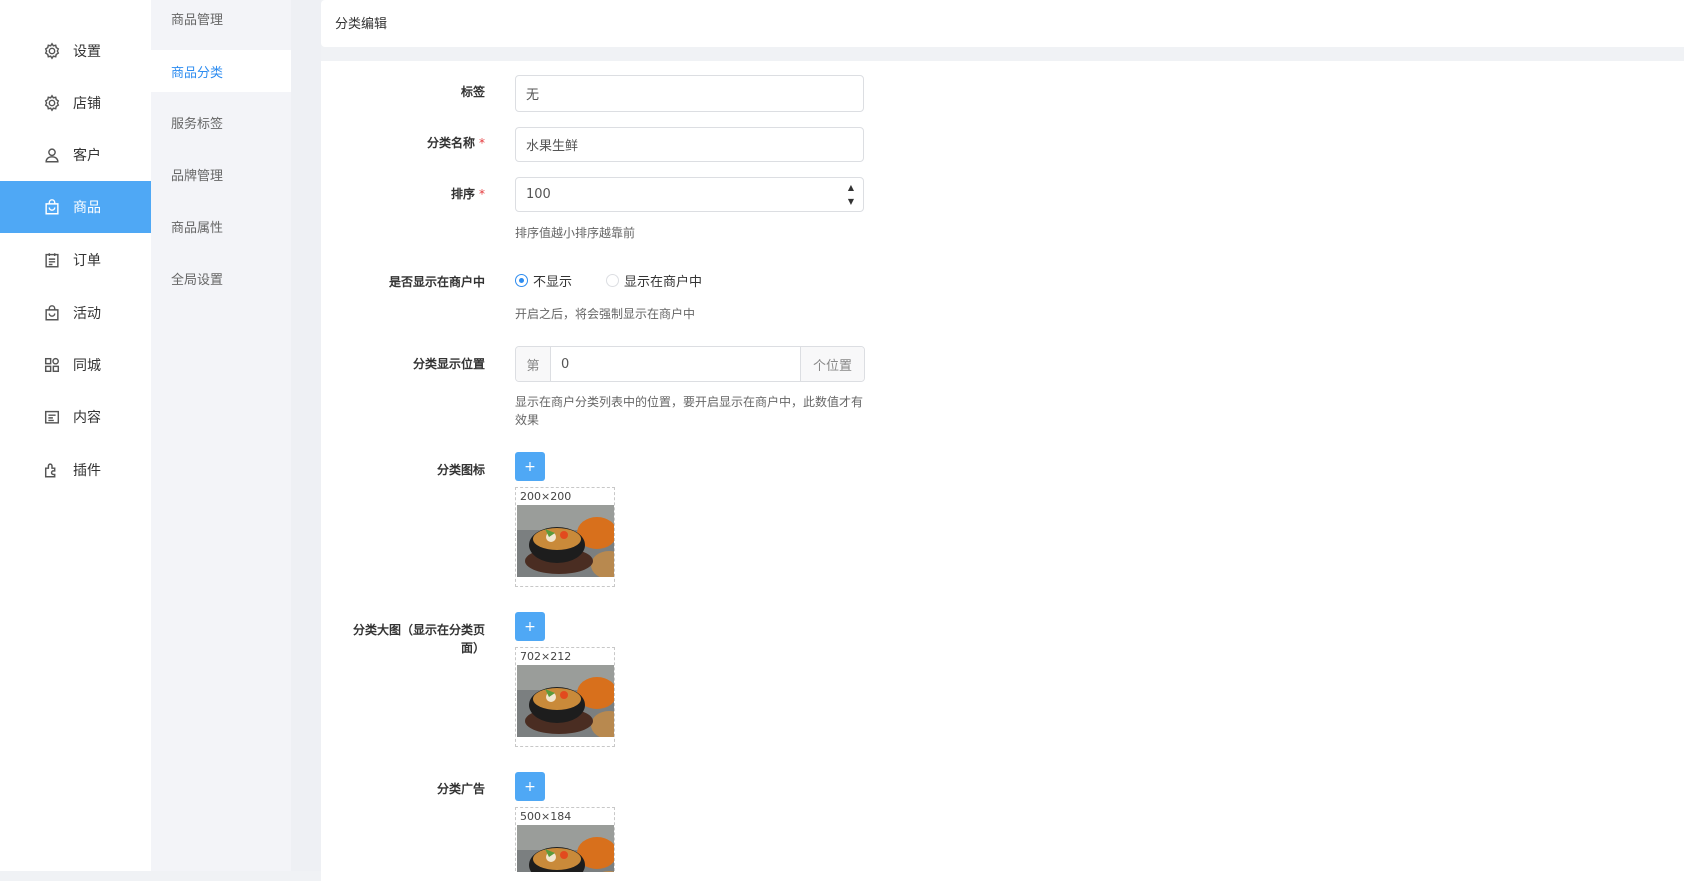  I want to click on subnav-label: 品牌管理, so click(197, 176).